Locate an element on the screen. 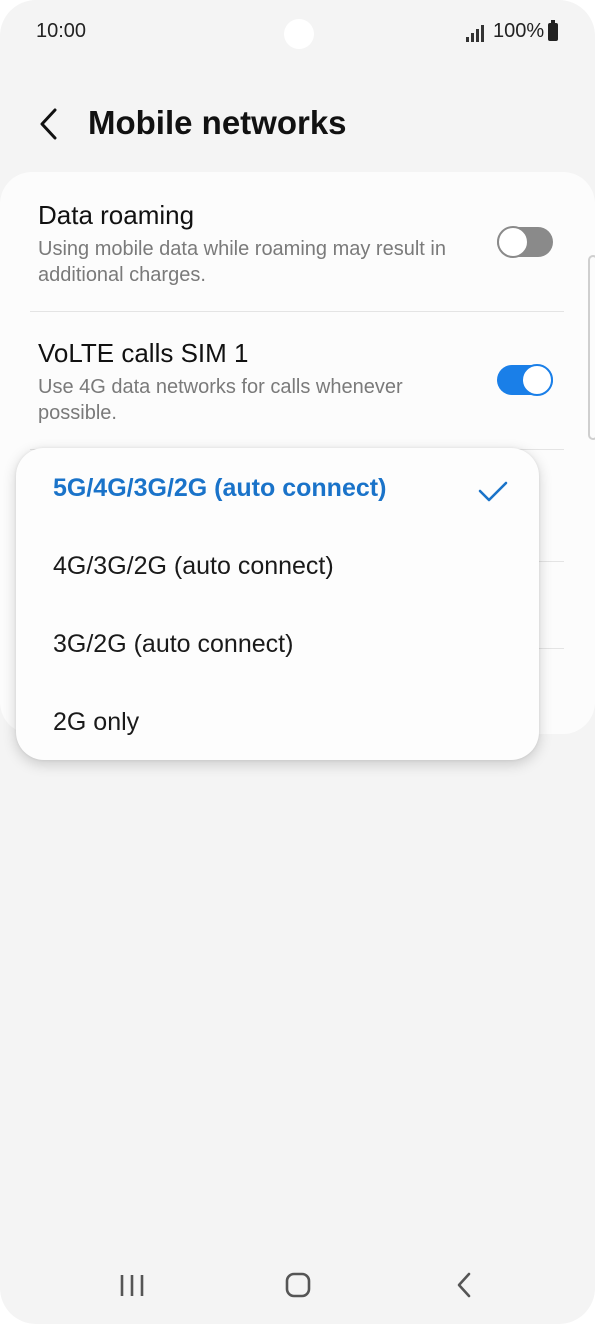 The width and height of the screenshot is (595, 1324). recent-apps-icon is located at coordinates (132, 1285).